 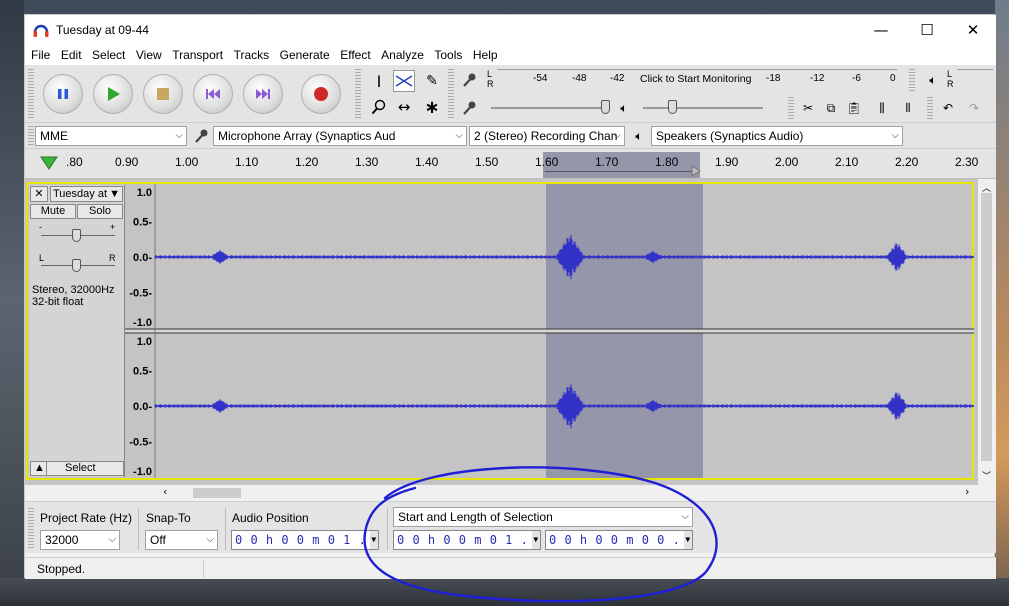 I want to click on record-icon, so click(x=321, y=94).